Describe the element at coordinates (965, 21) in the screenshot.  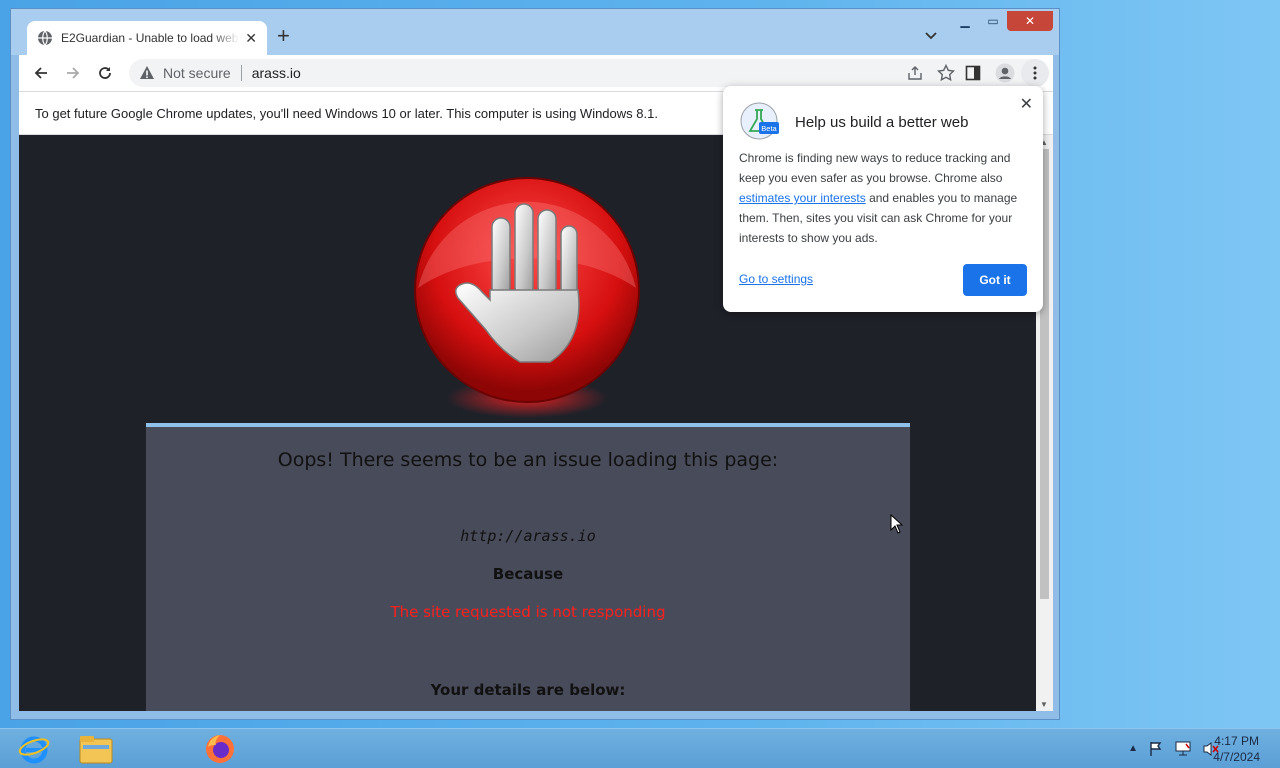
I see `minimize-icon: ▁` at that location.